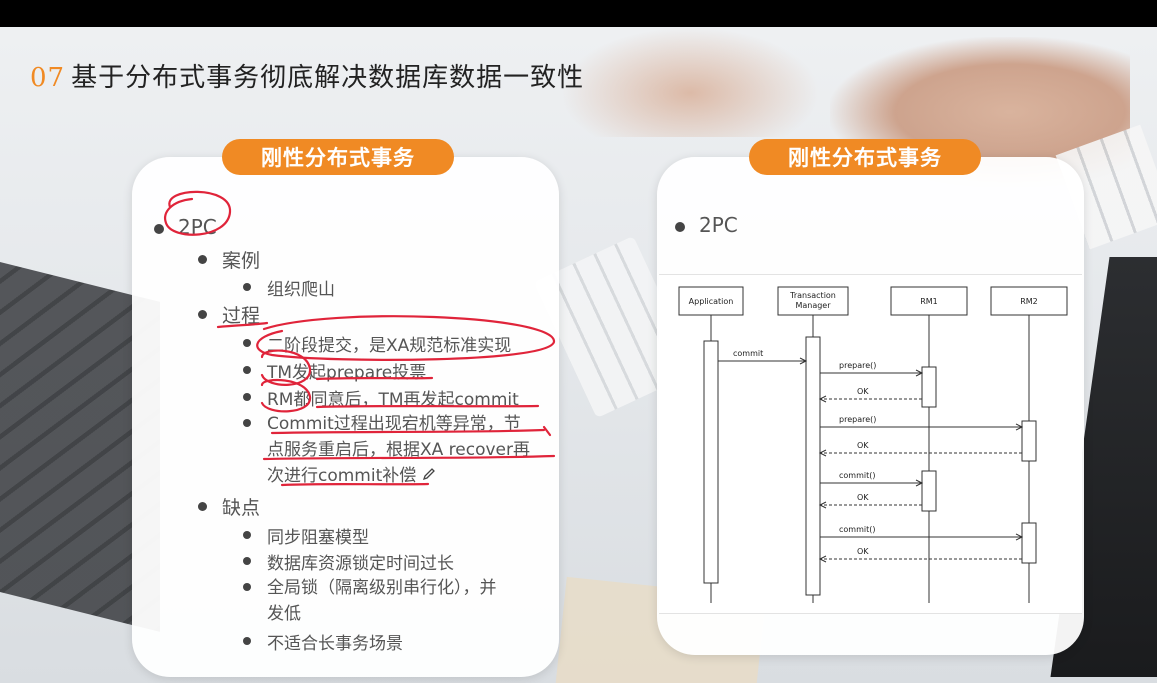  I want to click on bullet-2pc-right: 2PC, so click(706, 225).